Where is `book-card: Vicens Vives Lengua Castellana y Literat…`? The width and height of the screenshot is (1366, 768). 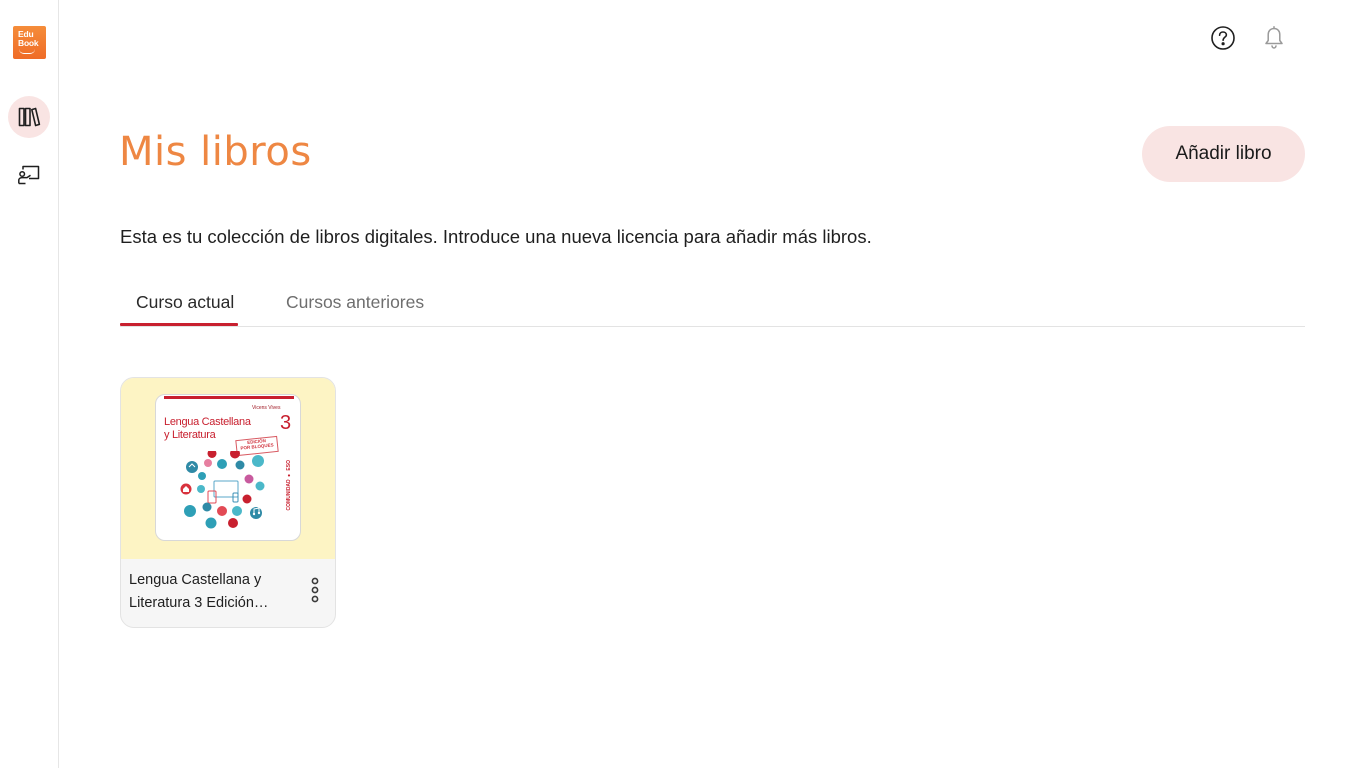
book-card: Vicens Vives Lengua Castellana y Literat… is located at coordinates (228, 502).